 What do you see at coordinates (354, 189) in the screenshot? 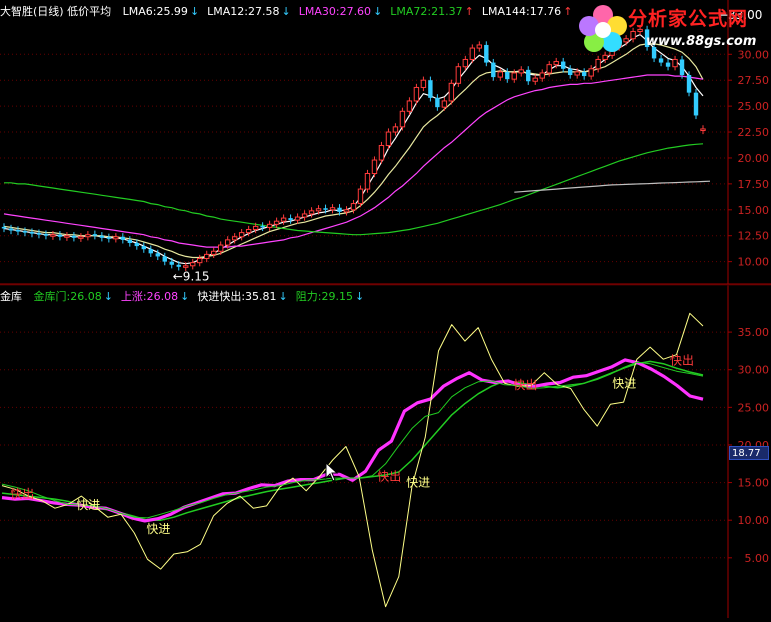
I see `lma72-line` at bounding box center [354, 189].